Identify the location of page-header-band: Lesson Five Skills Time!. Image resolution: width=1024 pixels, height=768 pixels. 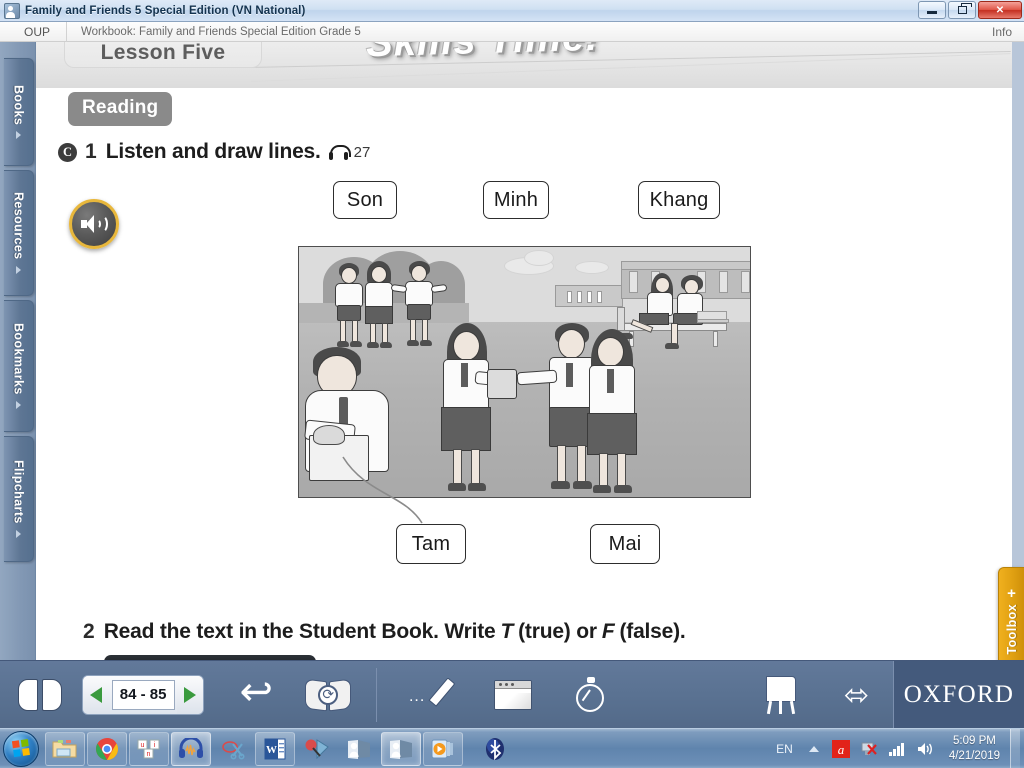
(524, 68).